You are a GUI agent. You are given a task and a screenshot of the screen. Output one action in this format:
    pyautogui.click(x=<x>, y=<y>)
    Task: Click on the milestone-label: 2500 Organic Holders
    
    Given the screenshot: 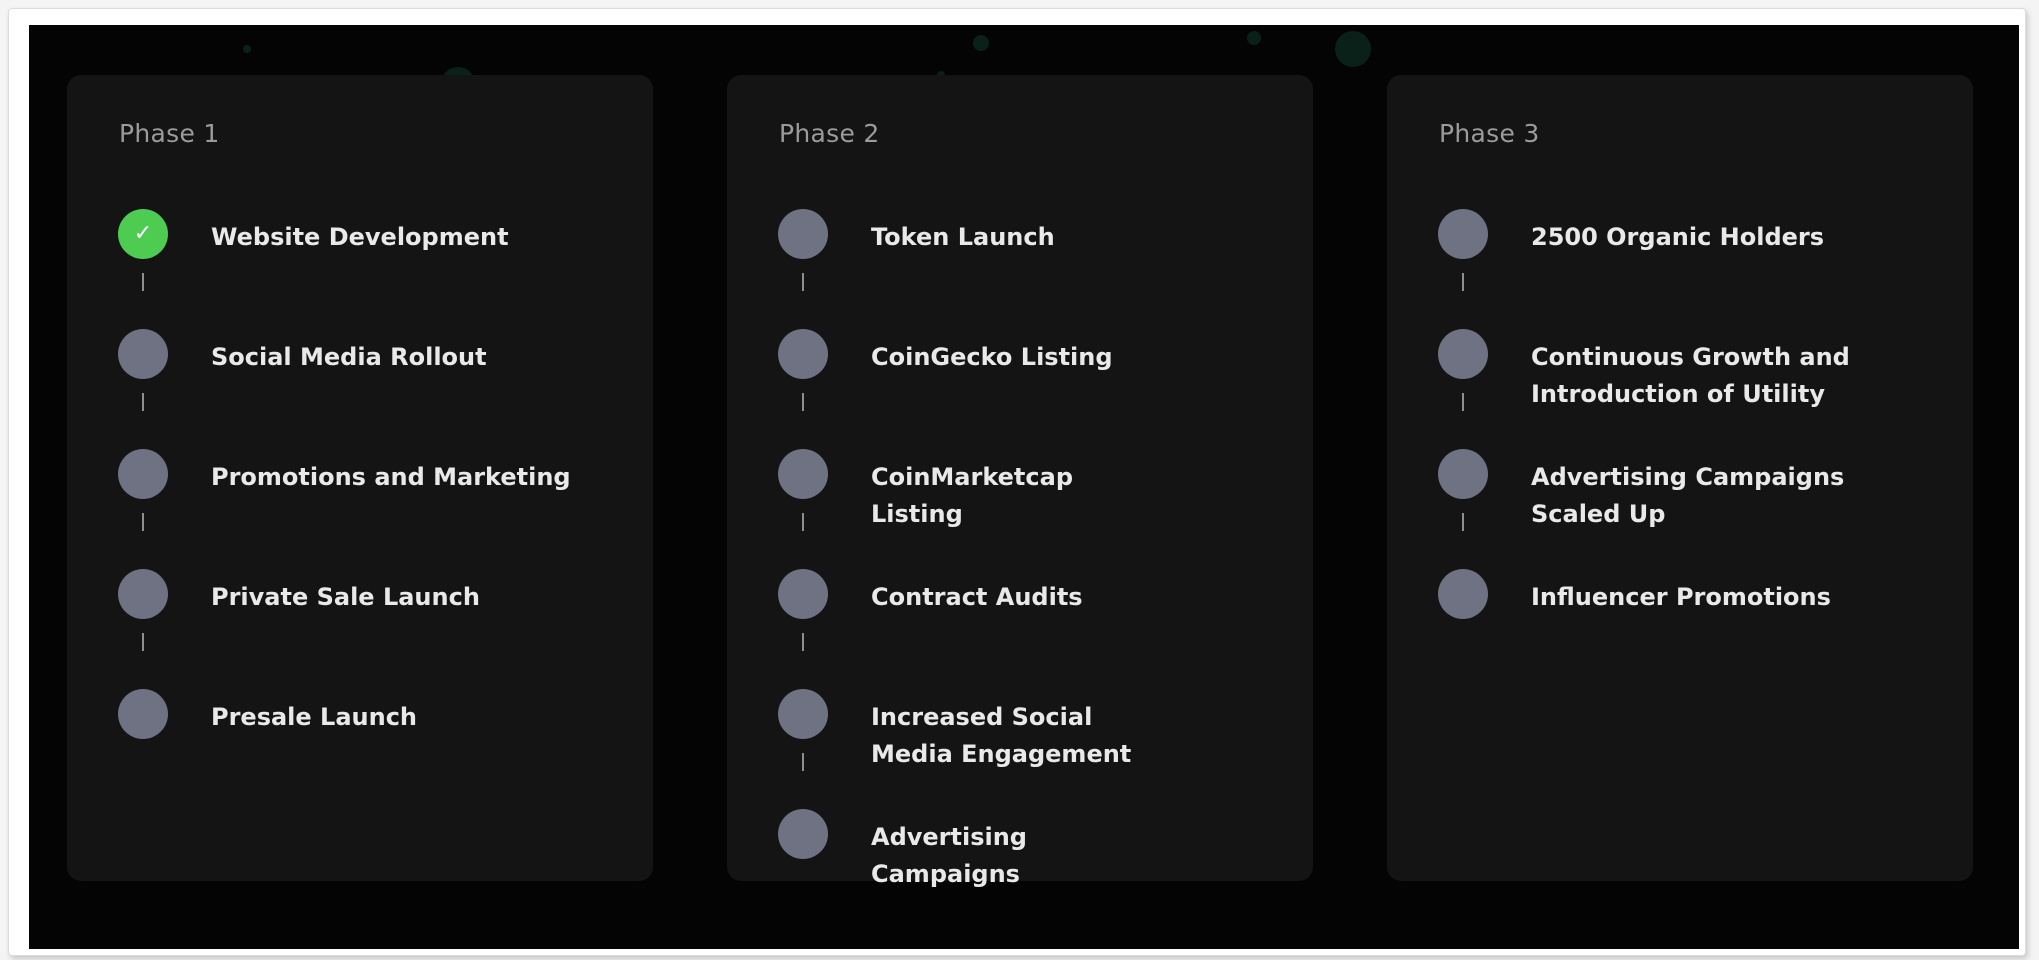 What is the action you would take?
    pyautogui.click(x=1678, y=237)
    